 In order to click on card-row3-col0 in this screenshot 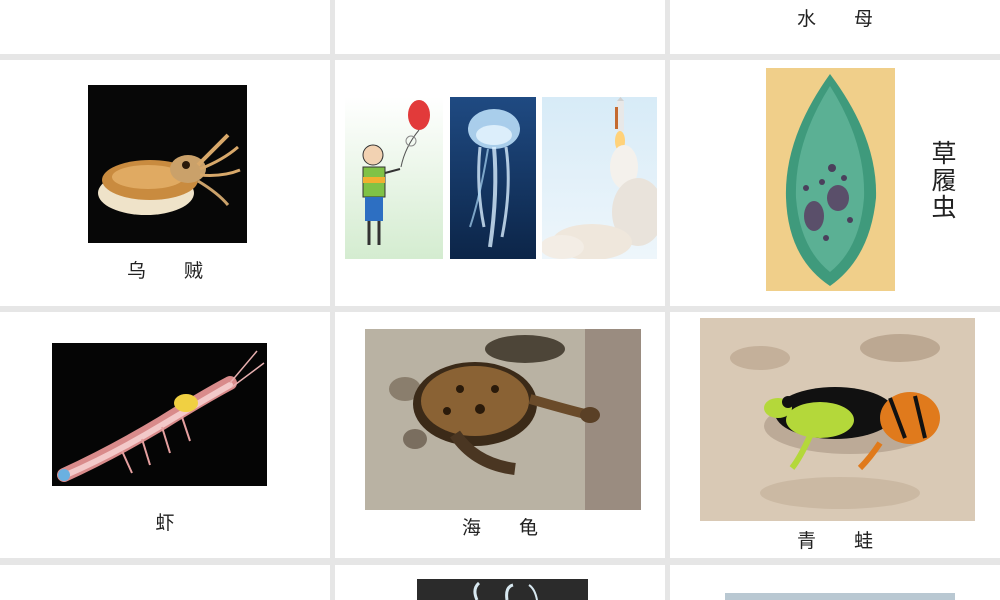, I will do `click(165, 582)`.